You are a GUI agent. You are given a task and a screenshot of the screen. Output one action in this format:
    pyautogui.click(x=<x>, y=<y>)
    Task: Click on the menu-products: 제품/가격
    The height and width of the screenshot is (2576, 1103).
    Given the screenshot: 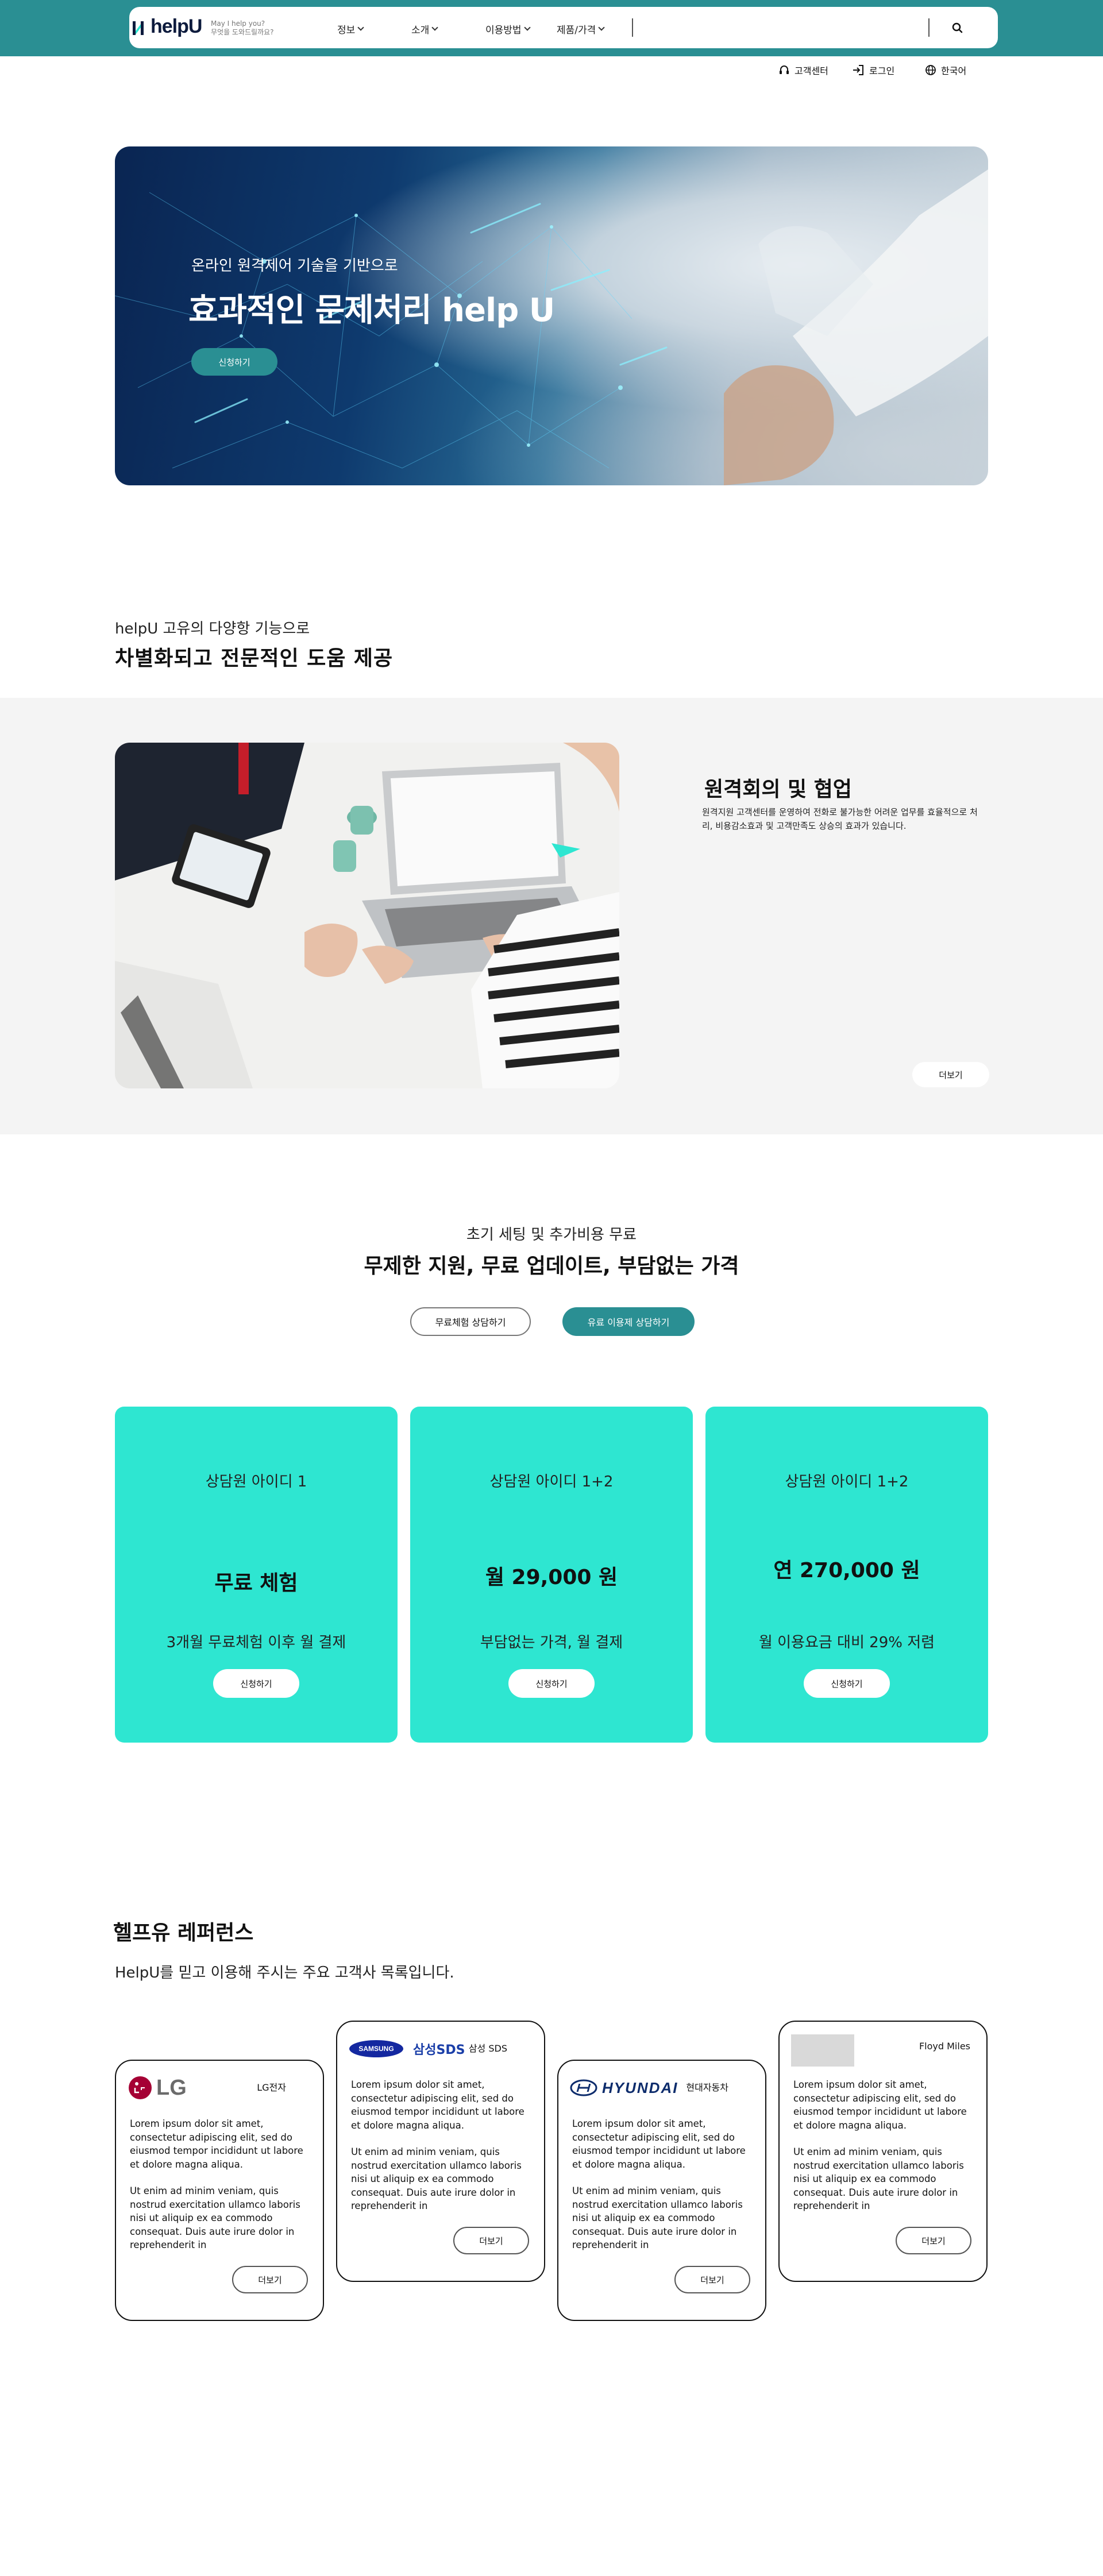 What is the action you would take?
    pyautogui.click(x=581, y=29)
    